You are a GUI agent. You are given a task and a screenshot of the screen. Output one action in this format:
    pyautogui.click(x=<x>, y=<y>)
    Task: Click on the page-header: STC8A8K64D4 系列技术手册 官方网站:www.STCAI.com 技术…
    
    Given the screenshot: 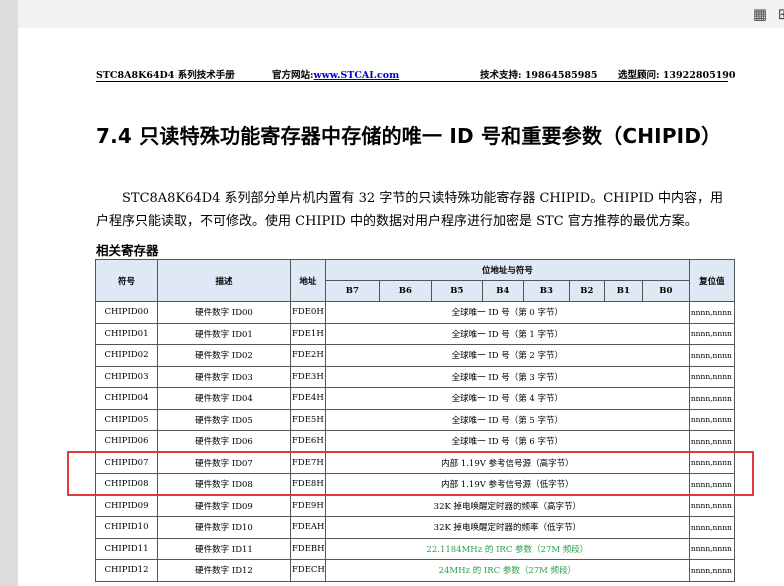 What is the action you would take?
    pyautogui.click(x=416, y=74)
    